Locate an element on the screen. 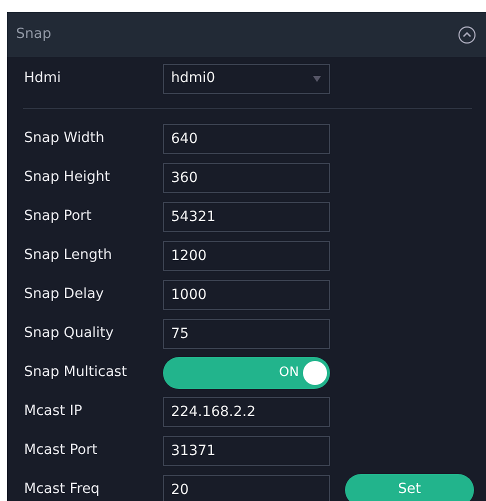 This screenshot has height=501, width=486. input-field: 54321 is located at coordinates (246, 217).